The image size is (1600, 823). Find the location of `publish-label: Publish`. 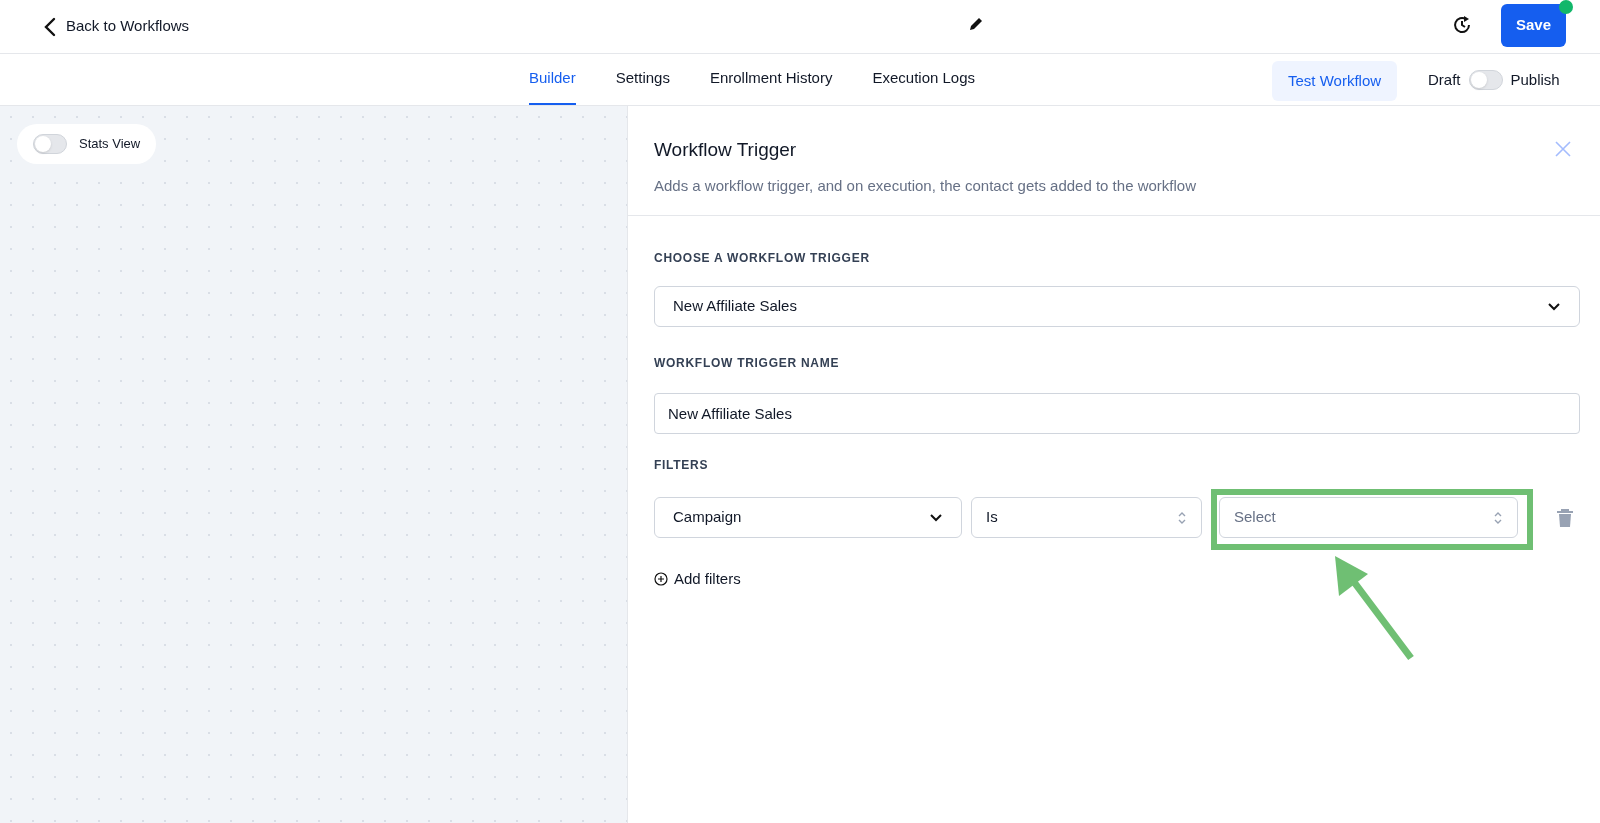

publish-label: Publish is located at coordinates (1535, 80).